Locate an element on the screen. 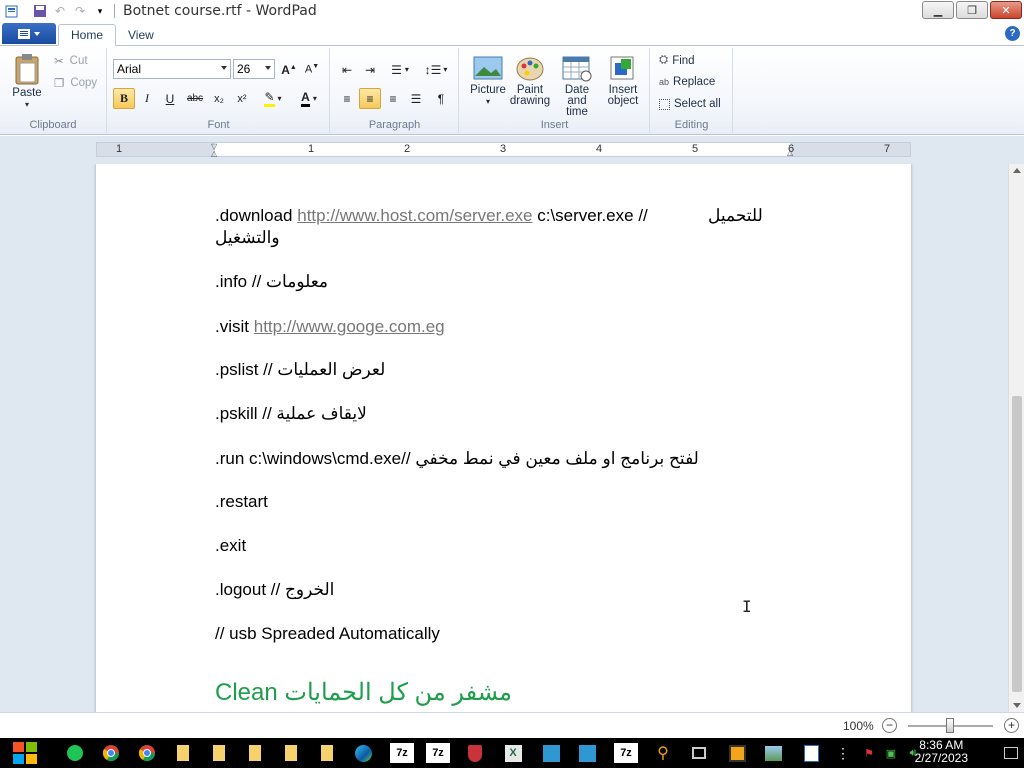 This screenshot has height=768, width=1024. redo-icon: ↷ is located at coordinates (80, 11).